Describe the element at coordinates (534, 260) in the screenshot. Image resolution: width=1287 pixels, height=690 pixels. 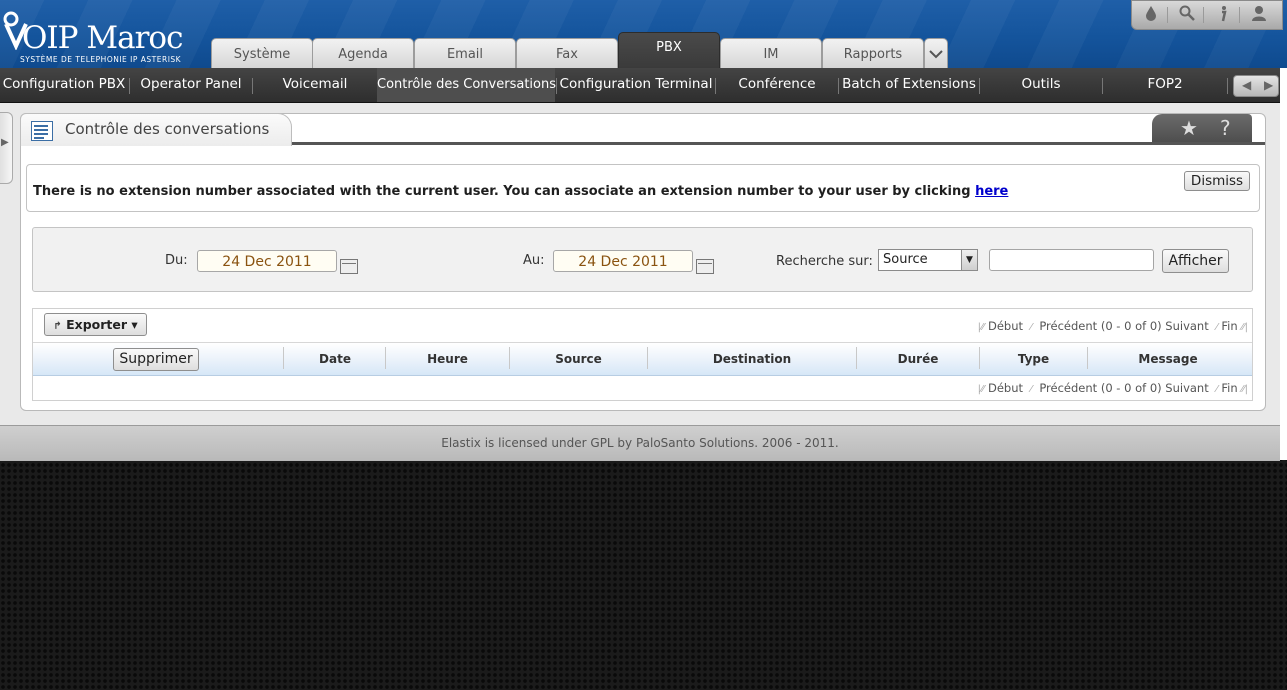
I see `to-label: Au:` at that location.